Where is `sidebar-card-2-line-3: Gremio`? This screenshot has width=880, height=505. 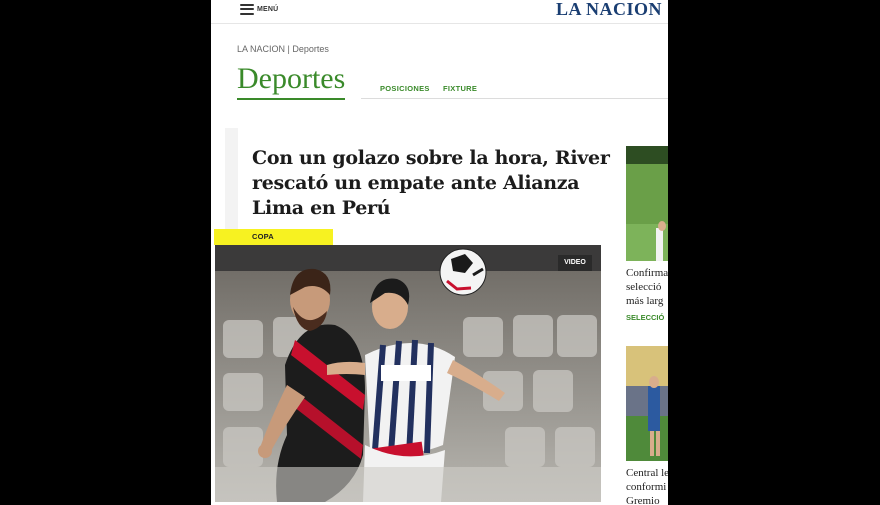 sidebar-card-2-line-3: Gremio is located at coordinates (647, 499).